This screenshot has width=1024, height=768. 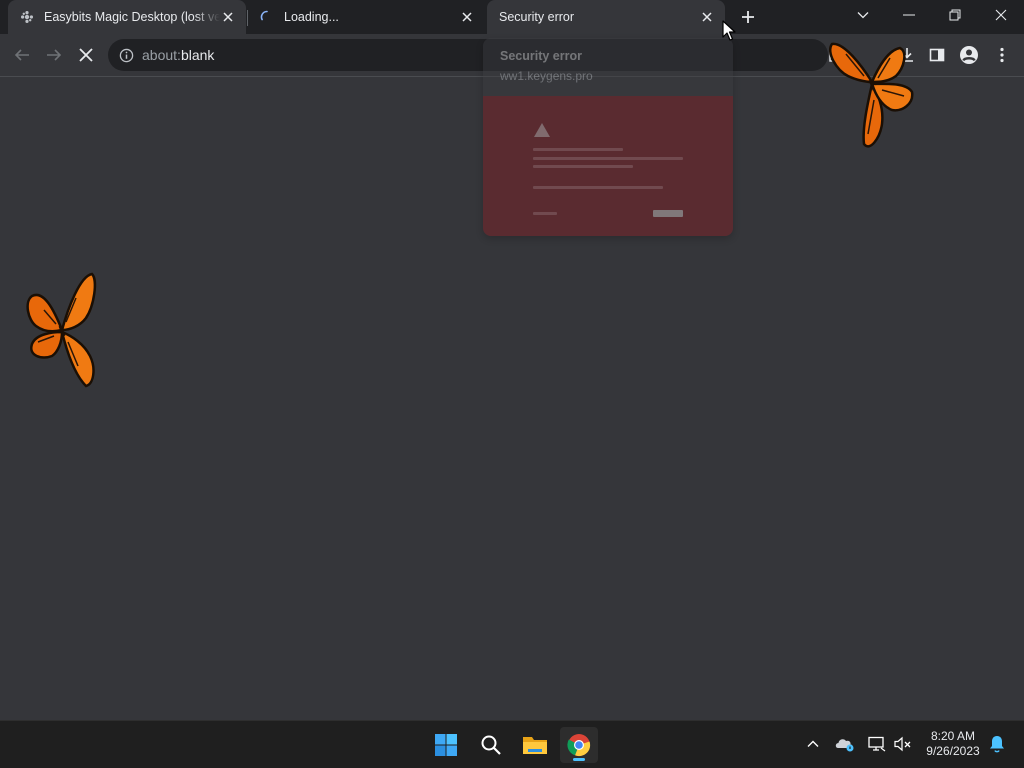 What do you see at coordinates (871, 95) in the screenshot?
I see `butterfly-right` at bounding box center [871, 95].